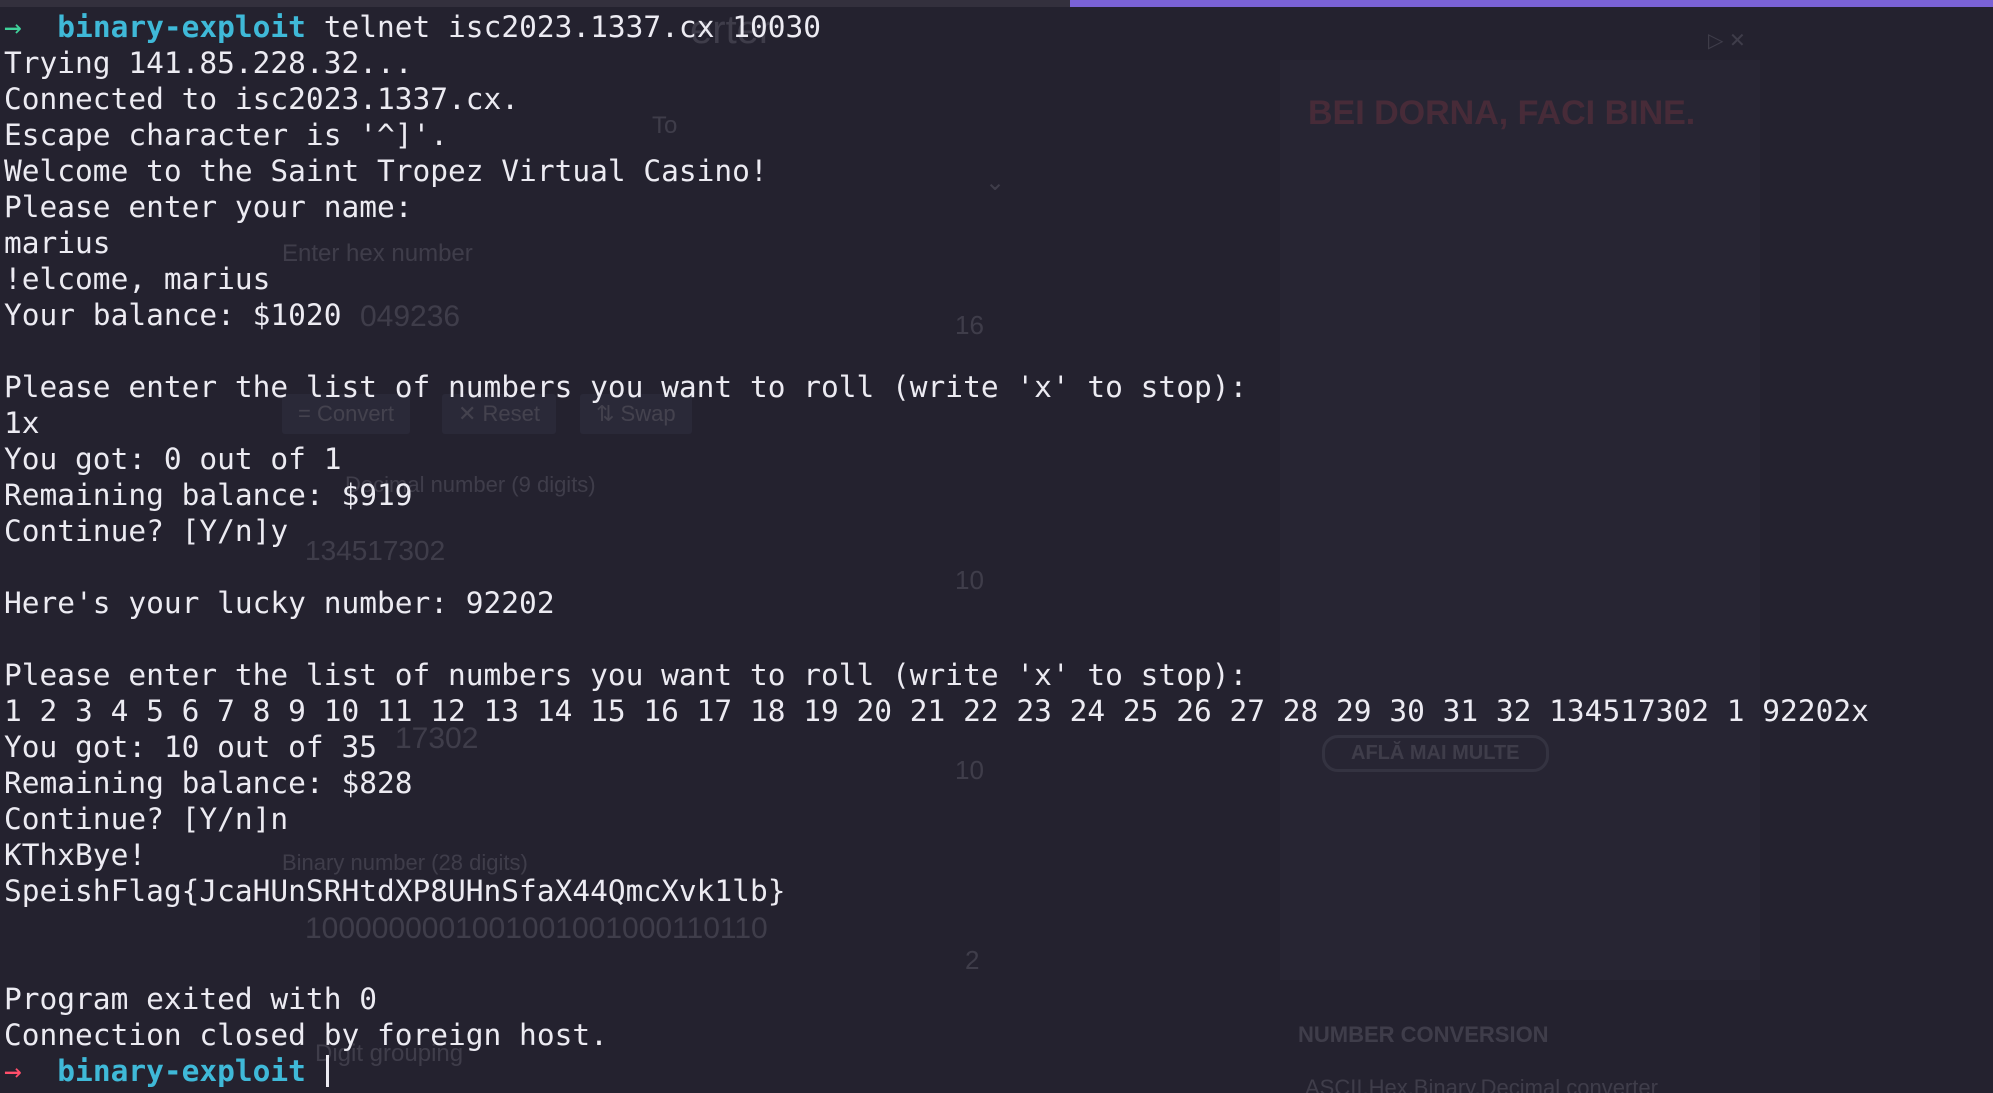  I want to click on output-line: Continue? [Y/n]y, so click(146, 531).